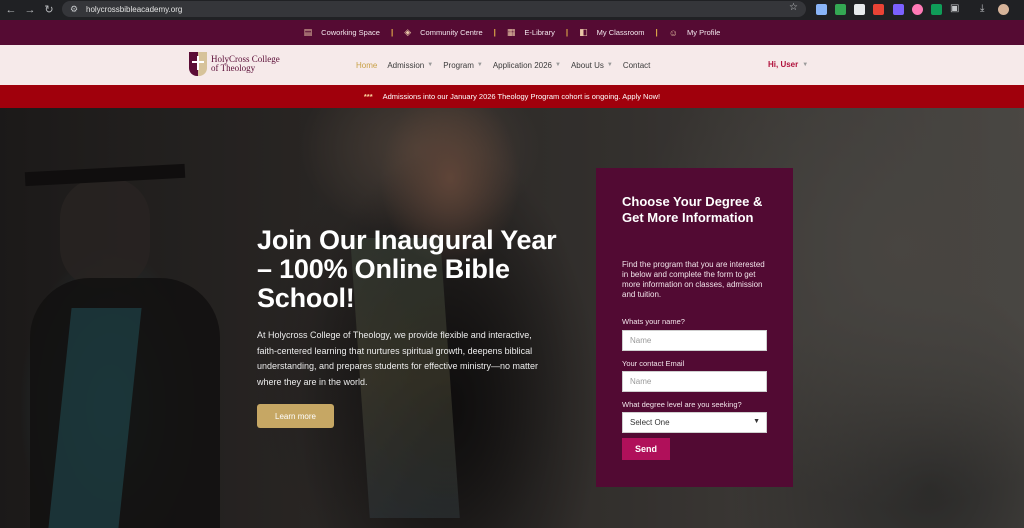 The width and height of the screenshot is (1024, 528). I want to click on announcement-stars: ***, so click(368, 96).